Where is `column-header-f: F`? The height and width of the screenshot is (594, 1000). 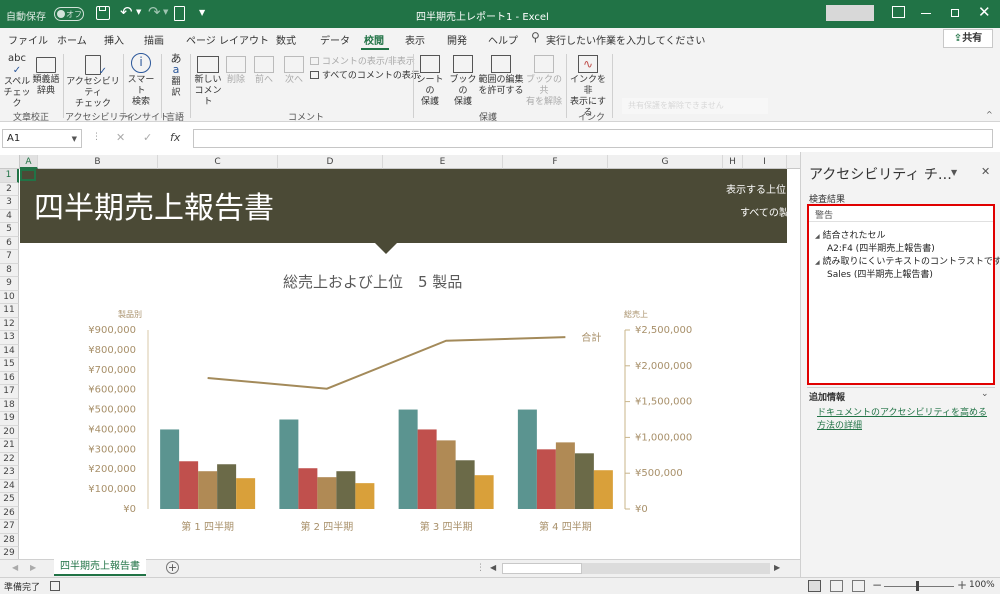 column-header-f: F is located at coordinates (555, 162).